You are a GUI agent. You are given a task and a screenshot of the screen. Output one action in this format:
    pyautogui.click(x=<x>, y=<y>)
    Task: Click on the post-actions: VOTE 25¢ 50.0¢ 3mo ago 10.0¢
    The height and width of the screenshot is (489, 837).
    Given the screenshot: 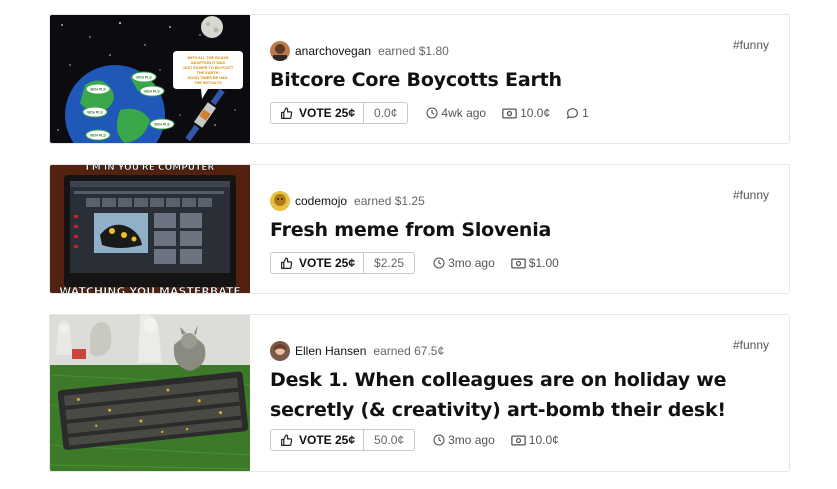 What is the action you would take?
    pyautogui.click(x=414, y=440)
    